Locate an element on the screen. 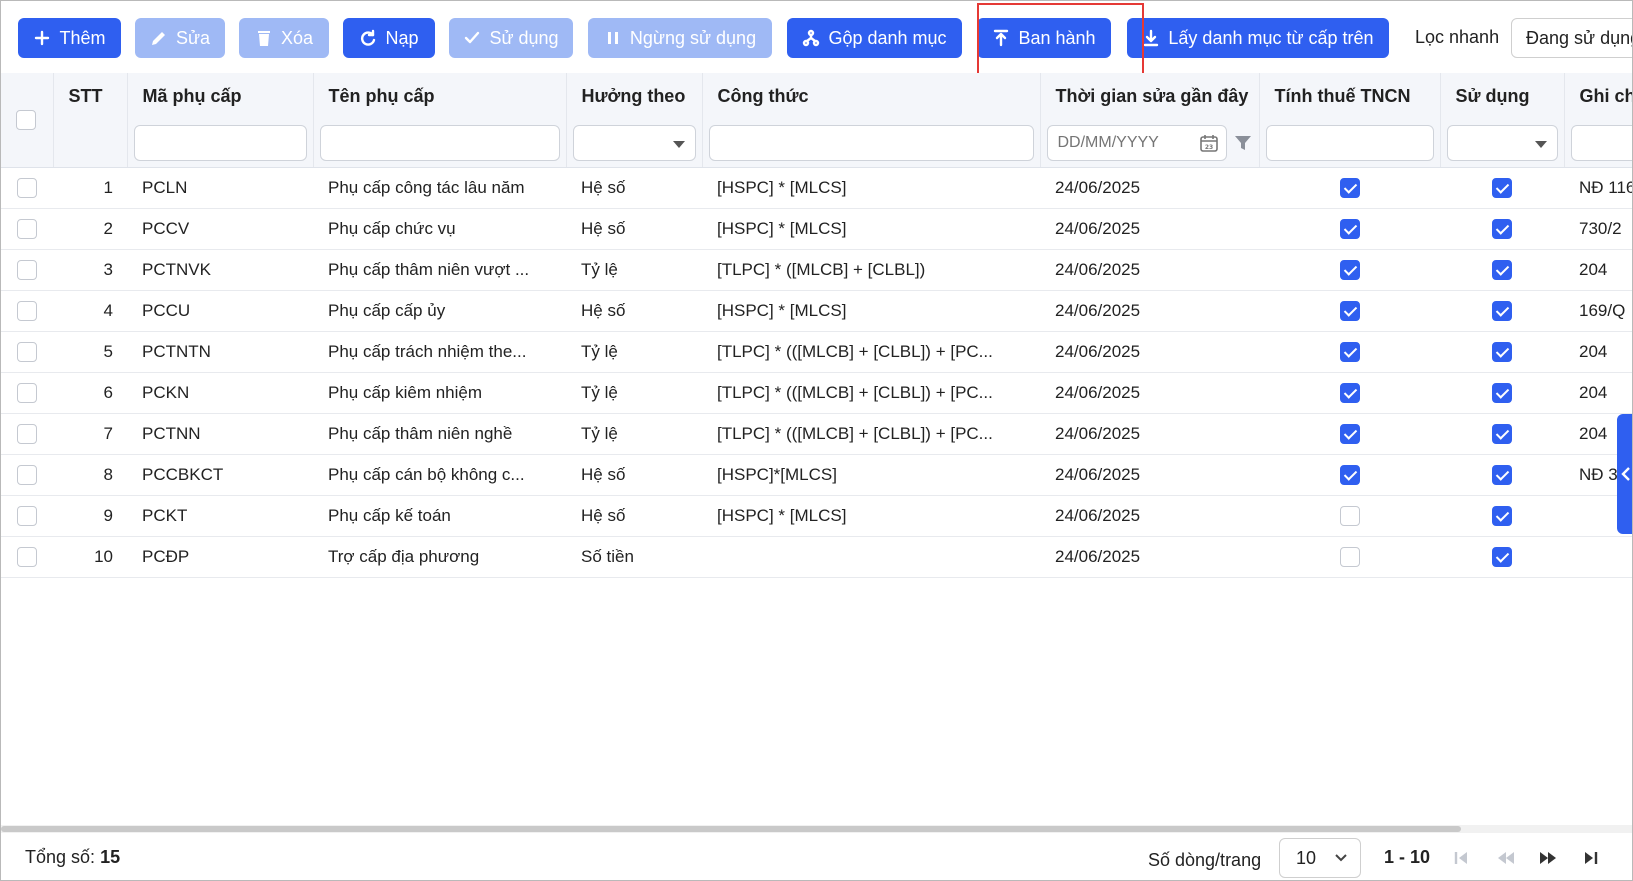 Image resolution: width=1633 pixels, height=881 pixels. col-modified: Thời gian sửa gần đây is located at coordinates (1150, 96).